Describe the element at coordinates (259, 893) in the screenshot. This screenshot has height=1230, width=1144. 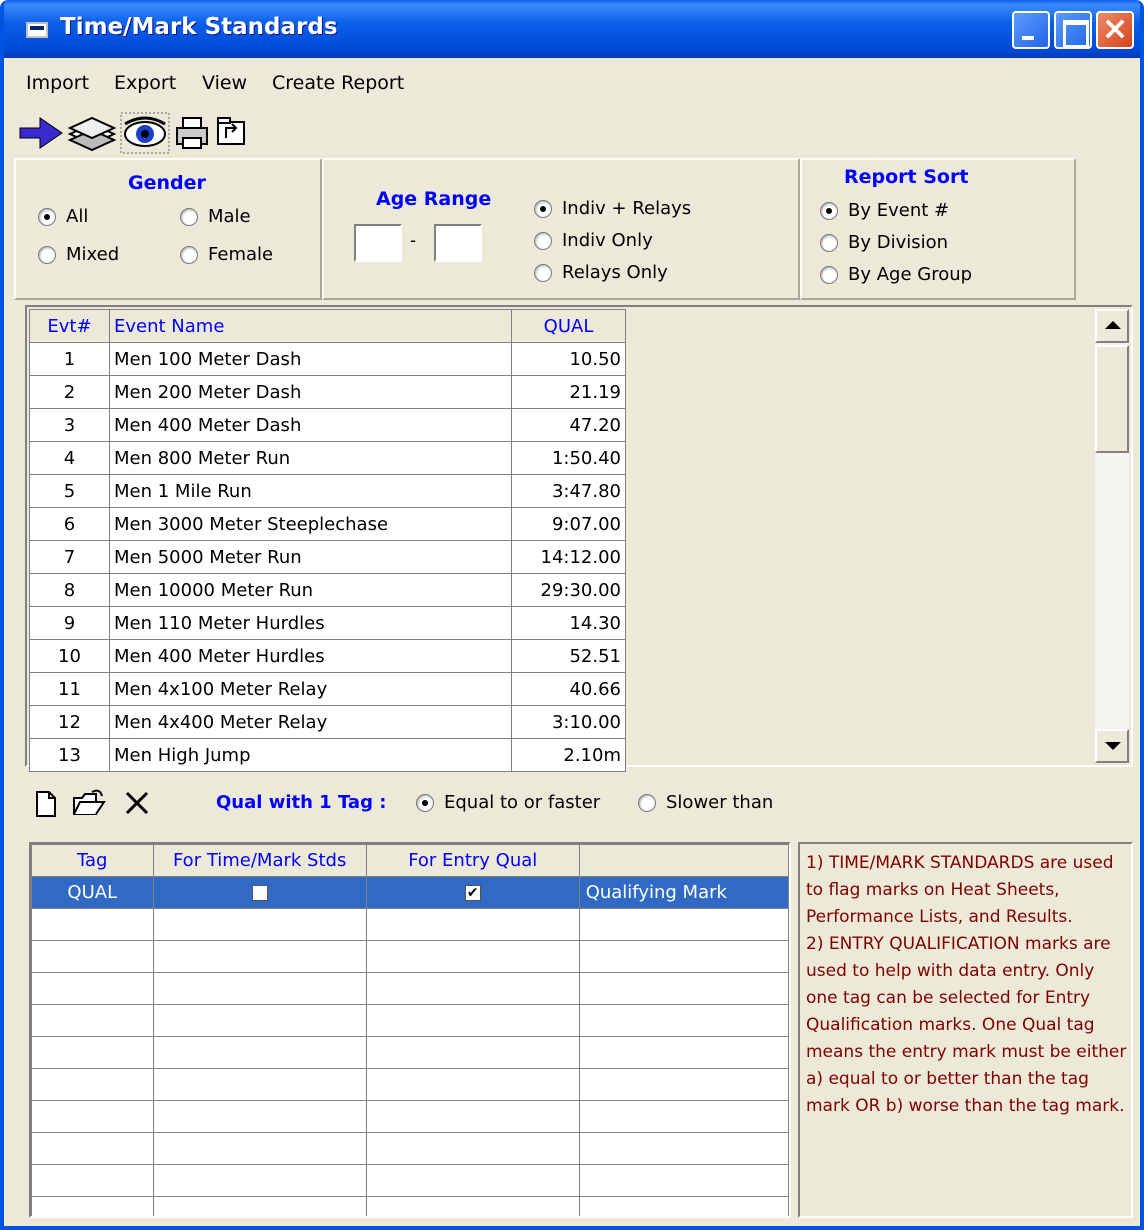
I see `time-mark-std-checkbox` at that location.